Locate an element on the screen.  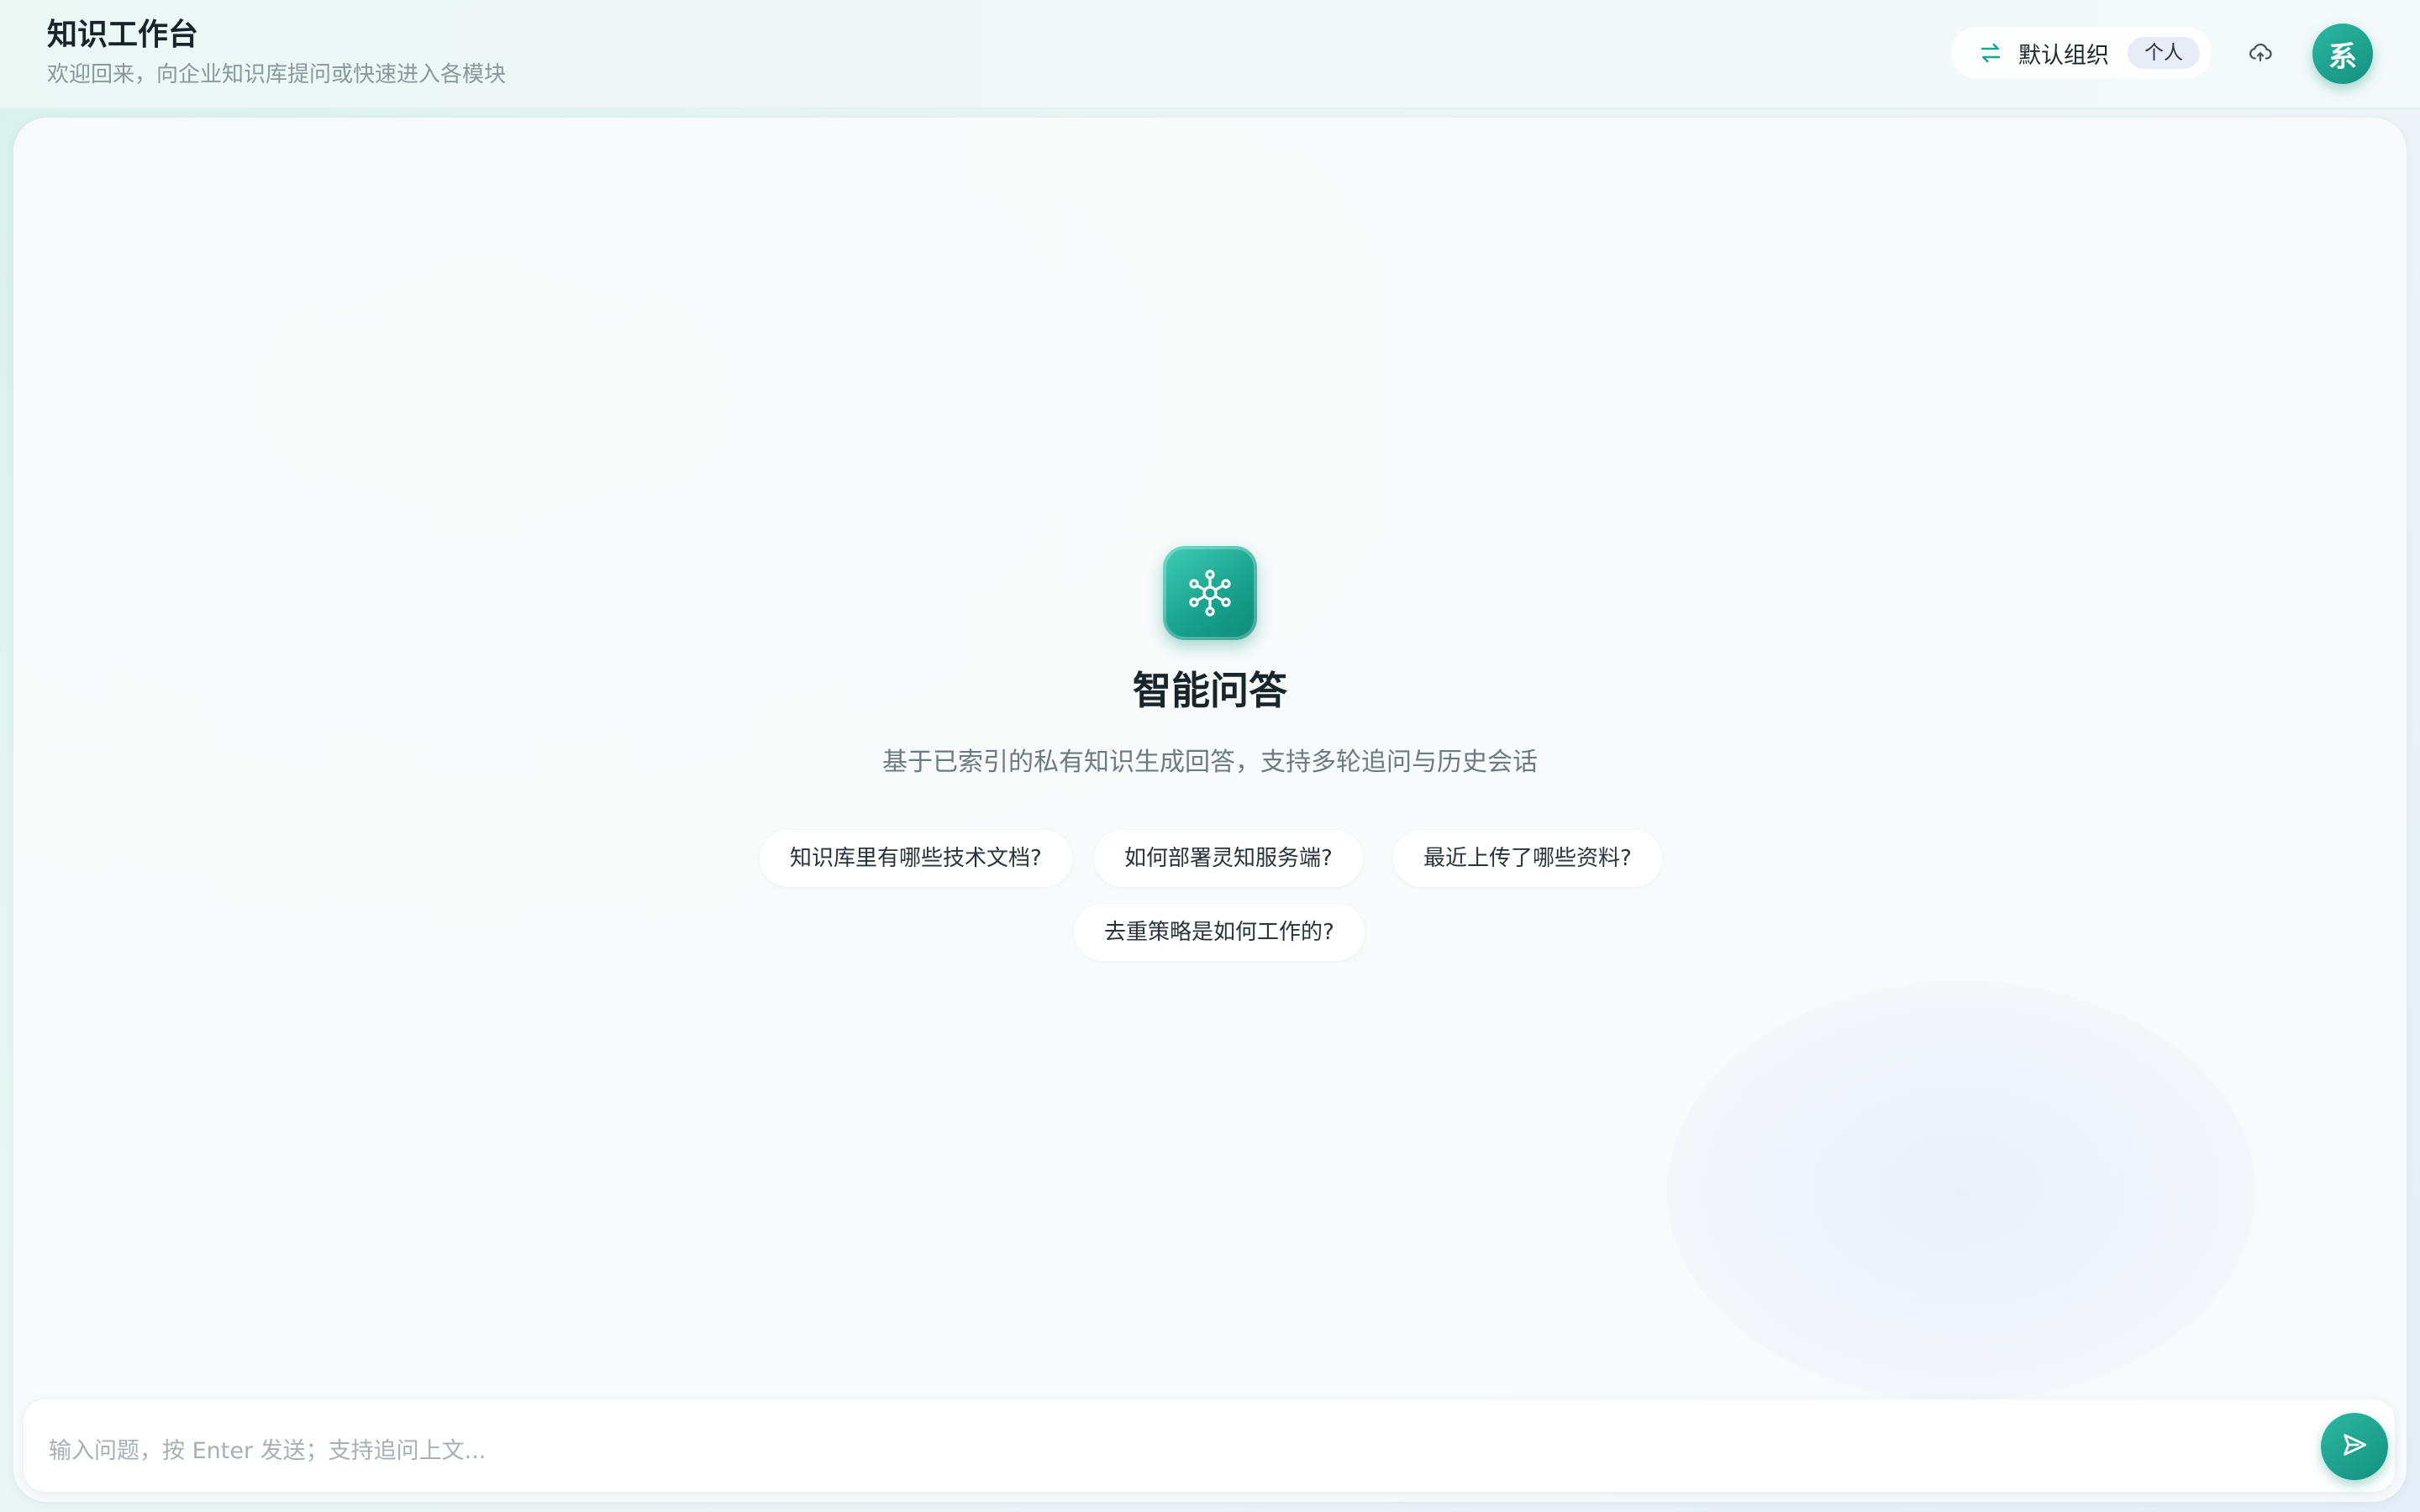
page-subtitle: 欢迎回来，向企业知识库提问或快速进入各模块 is located at coordinates (277, 74).